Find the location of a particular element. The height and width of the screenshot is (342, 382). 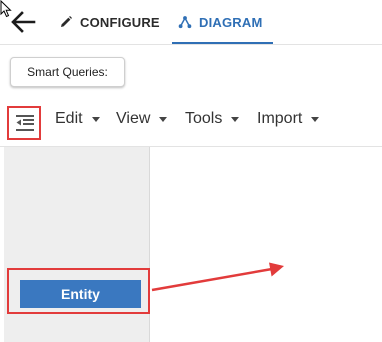

menu-view-label: View is located at coordinates (133, 118).